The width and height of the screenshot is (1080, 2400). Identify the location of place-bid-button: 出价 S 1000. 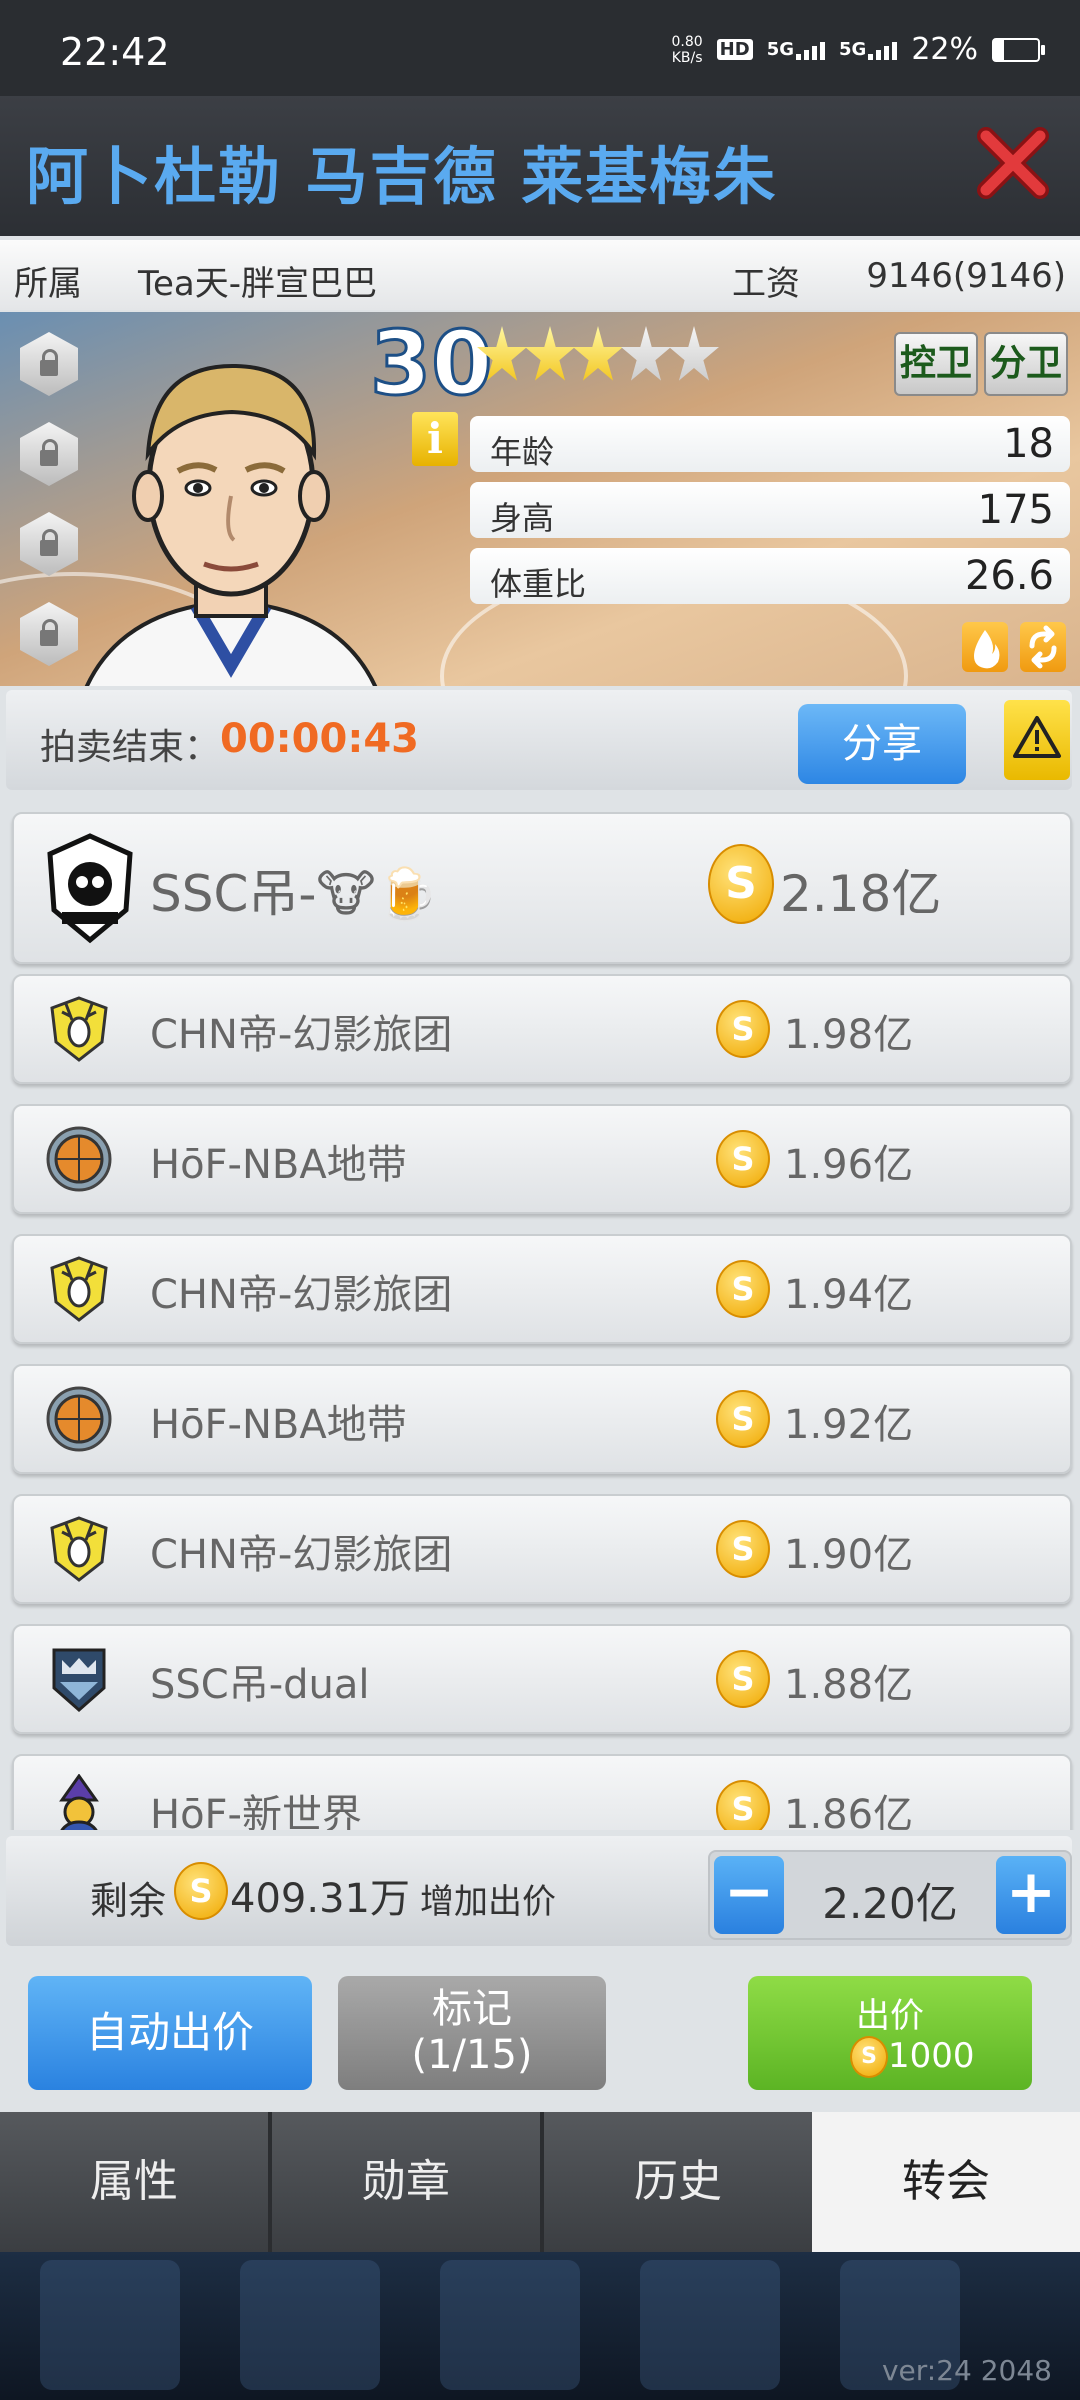
(890, 2033).